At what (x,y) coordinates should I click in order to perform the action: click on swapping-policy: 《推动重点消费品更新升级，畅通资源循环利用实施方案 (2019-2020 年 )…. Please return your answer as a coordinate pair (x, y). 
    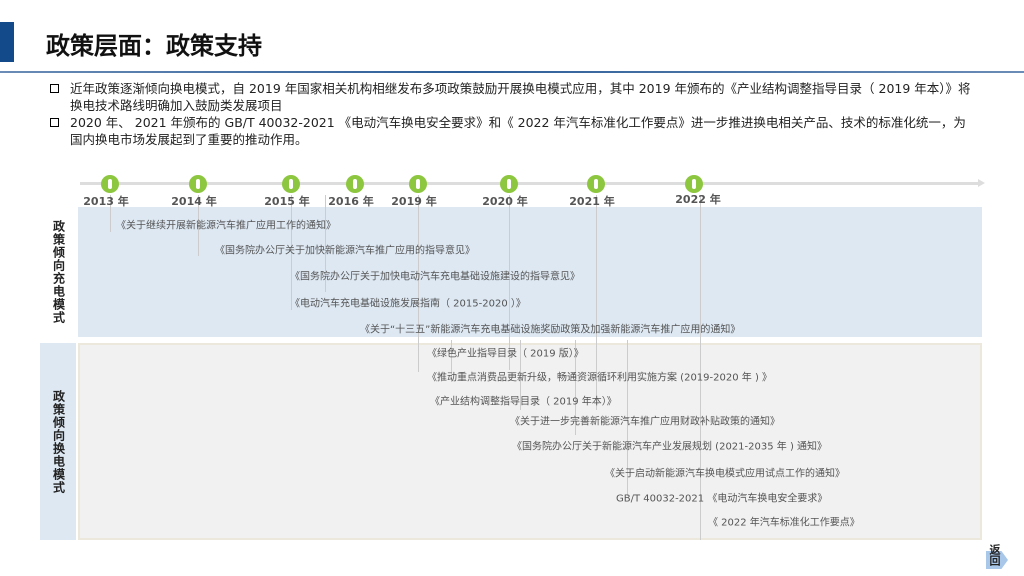
    Looking at the image, I should click on (600, 378).